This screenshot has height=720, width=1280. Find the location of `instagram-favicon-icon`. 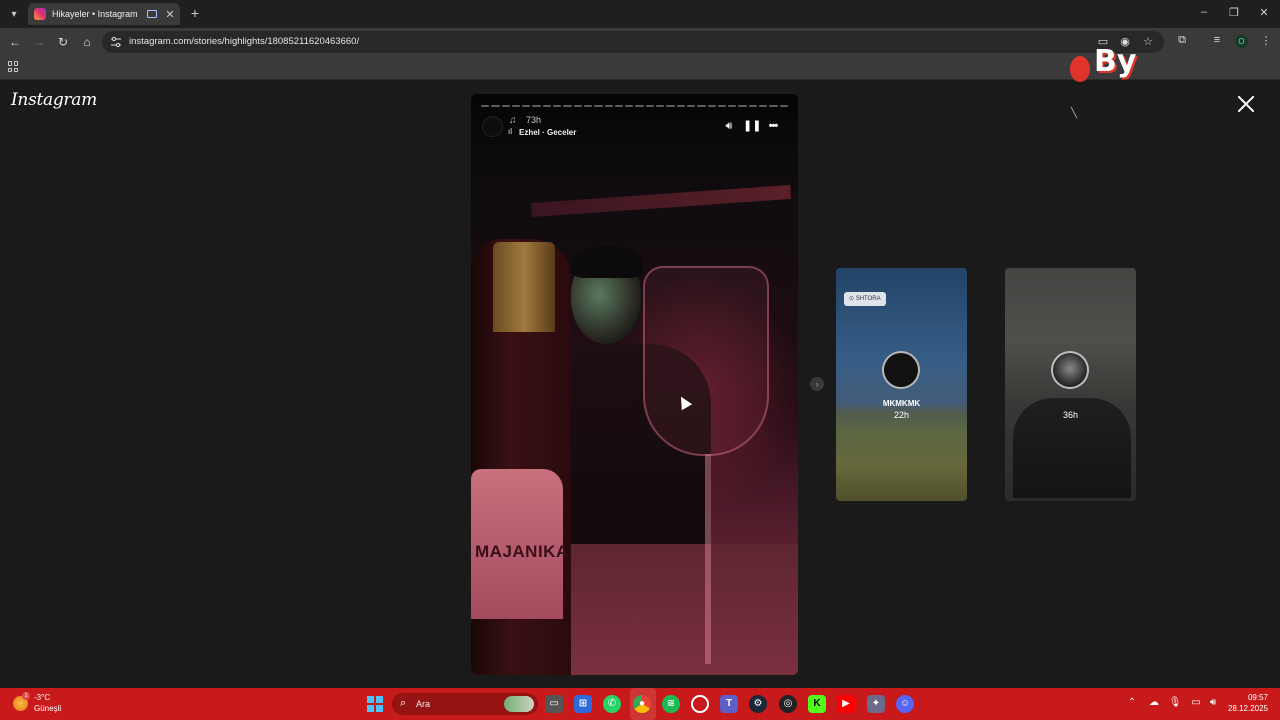

instagram-favicon-icon is located at coordinates (40, 14).